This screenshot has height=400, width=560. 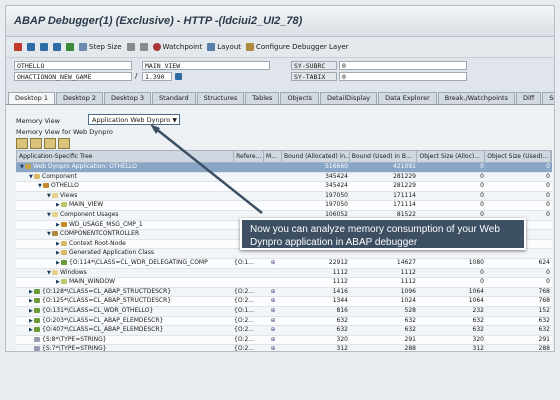 What do you see at coordinates (107, 291) in the screenshot?
I see `node-label: {O:128*\CLASS=CL_ABAP_STRUCTDESCR}` at bounding box center [107, 291].